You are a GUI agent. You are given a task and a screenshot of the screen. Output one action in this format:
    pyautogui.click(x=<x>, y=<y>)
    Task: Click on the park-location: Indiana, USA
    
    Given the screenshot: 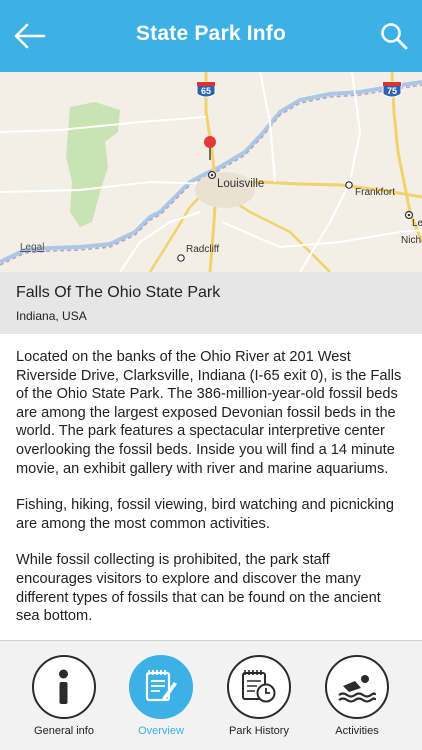 What is the action you would take?
    pyautogui.click(x=51, y=316)
    